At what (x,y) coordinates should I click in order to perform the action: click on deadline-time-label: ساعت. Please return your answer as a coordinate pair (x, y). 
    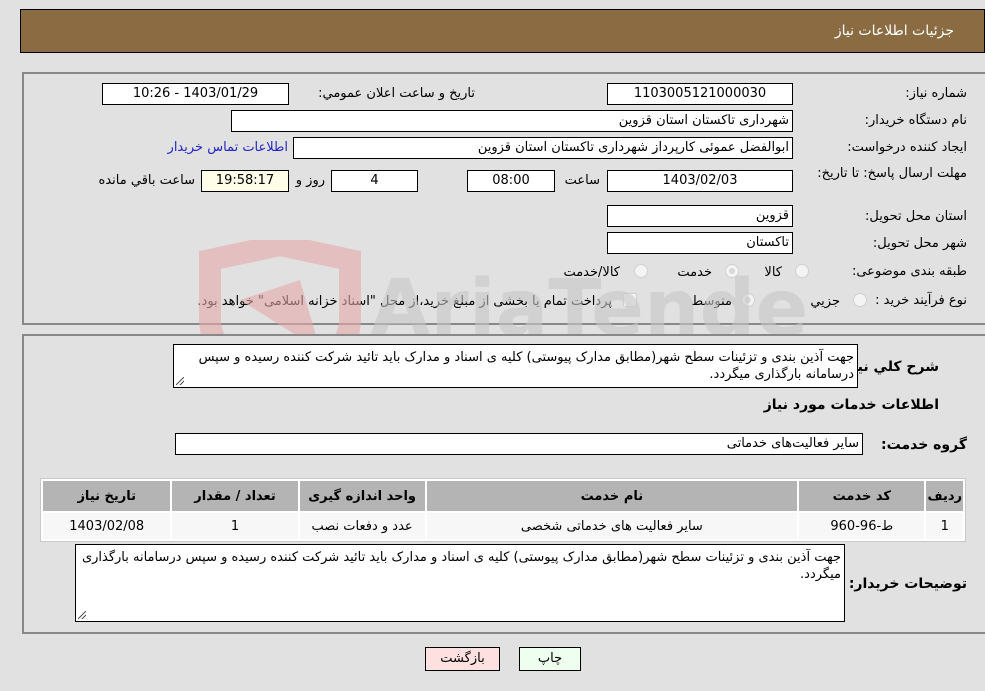
    Looking at the image, I should click on (582, 180).